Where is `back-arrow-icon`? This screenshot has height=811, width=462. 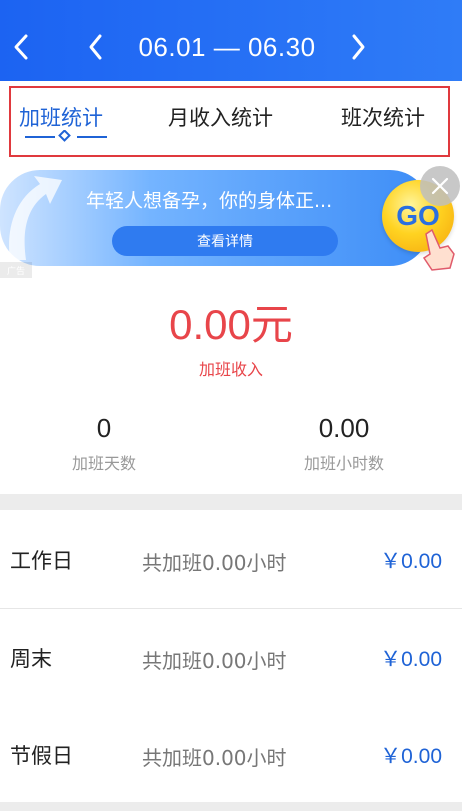
back-arrow-icon is located at coordinates (21, 47).